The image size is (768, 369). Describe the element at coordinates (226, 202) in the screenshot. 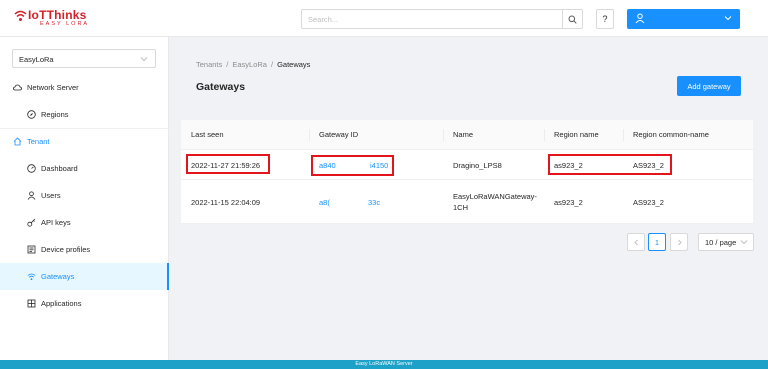

I see `last-seen-cell: 2022-11-15 22:04:09` at that location.